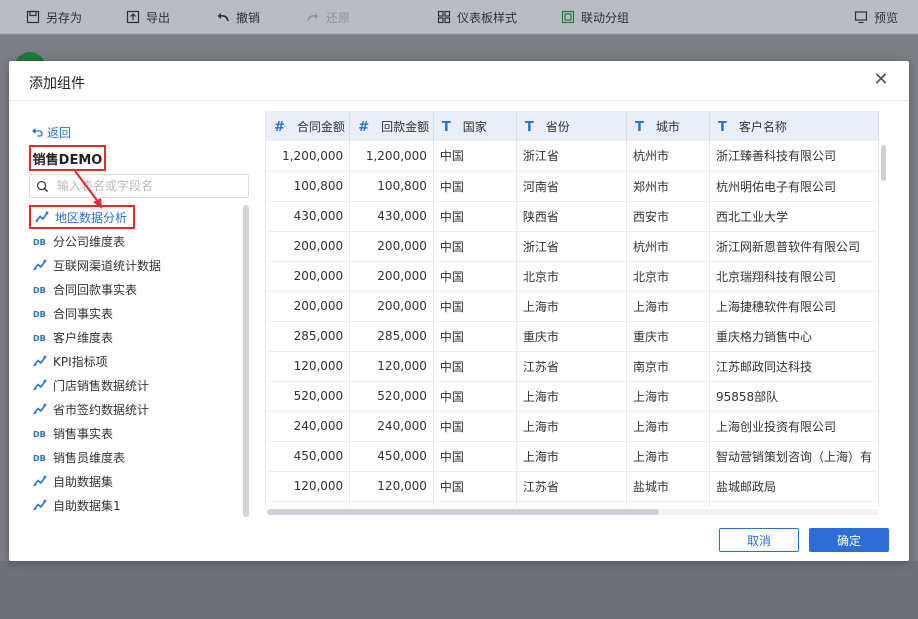  I want to click on table-item: KPI指标项, so click(68, 361).